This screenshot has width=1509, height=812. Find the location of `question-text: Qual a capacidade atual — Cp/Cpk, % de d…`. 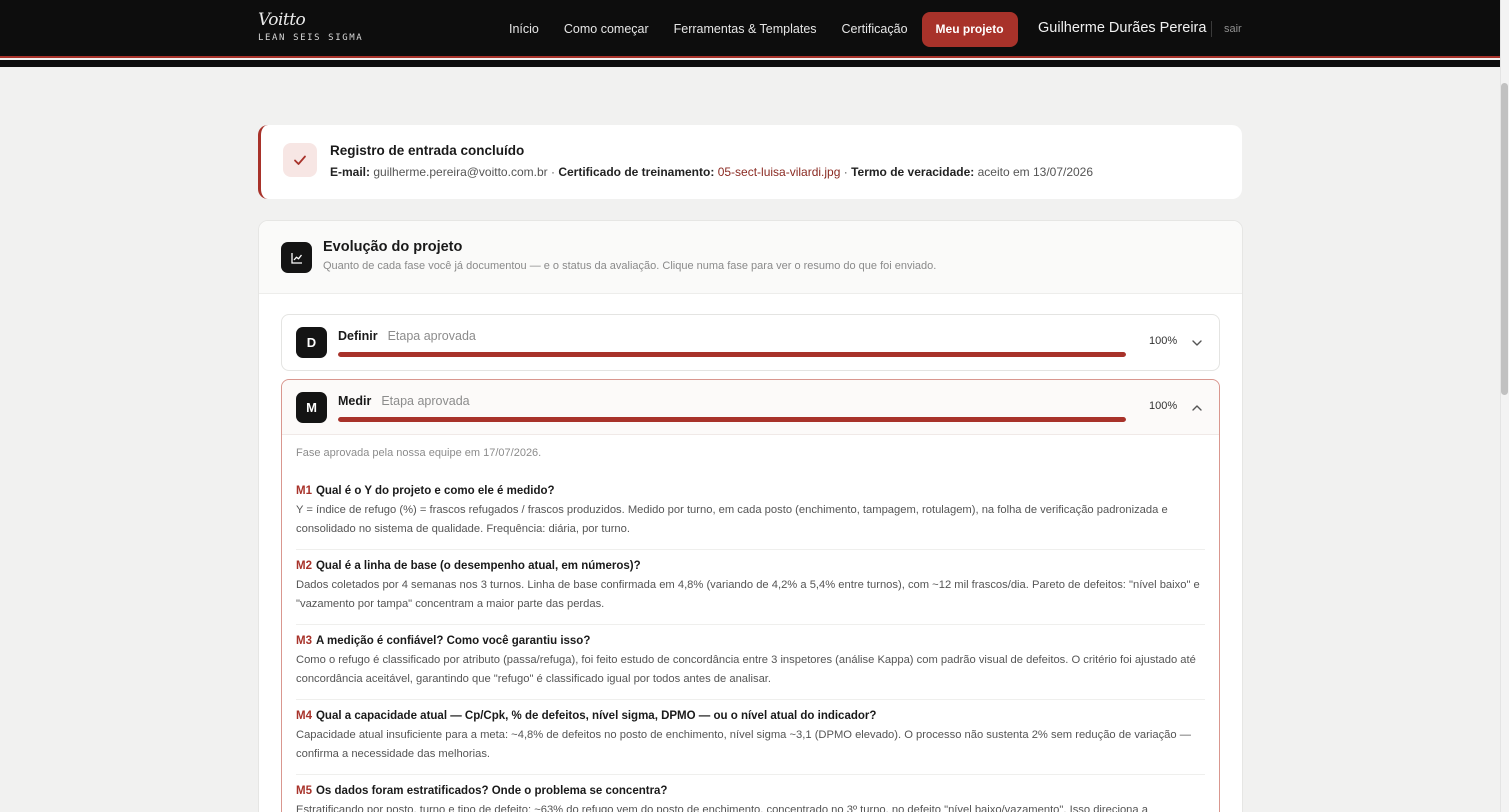

question-text: Qual a capacidade atual — Cp/Cpk, % de d… is located at coordinates (596, 716).